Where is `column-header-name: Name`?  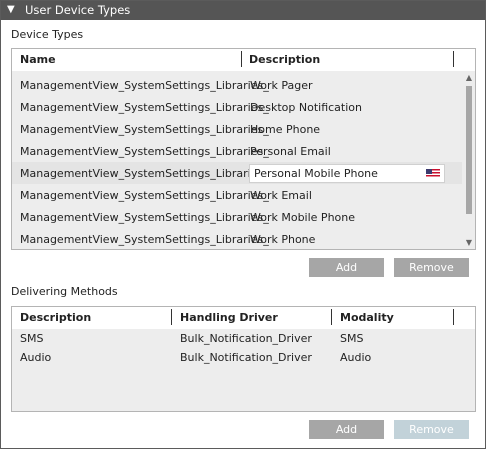 column-header-name: Name is located at coordinates (38, 59).